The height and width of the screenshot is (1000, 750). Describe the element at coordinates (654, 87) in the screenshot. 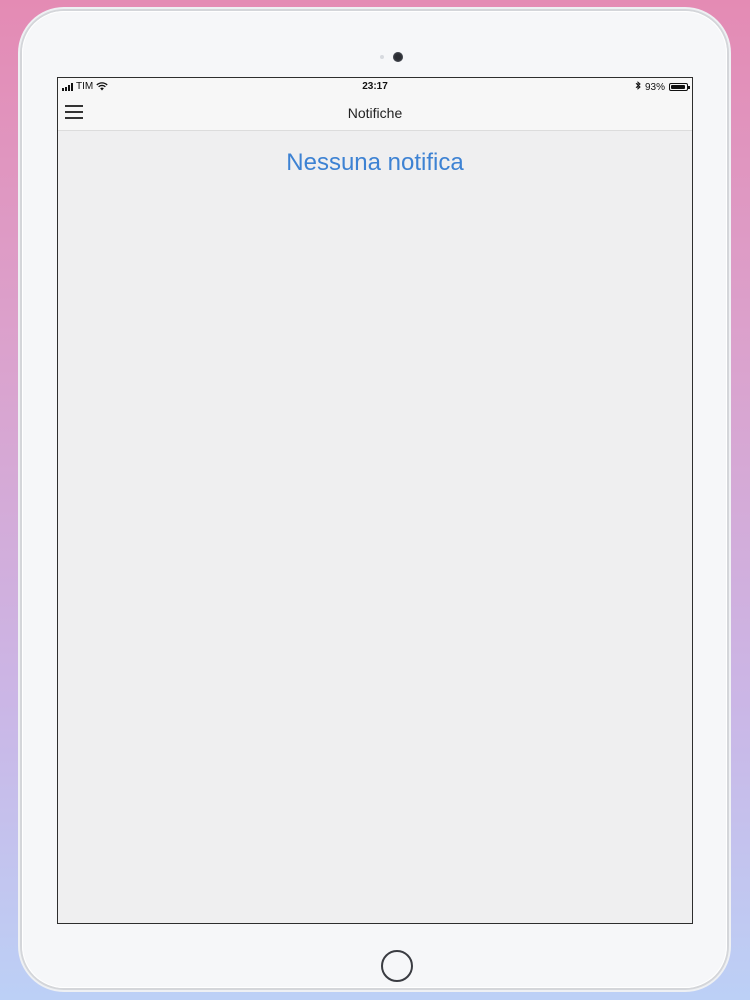

I see `battery-percent: 93%` at that location.